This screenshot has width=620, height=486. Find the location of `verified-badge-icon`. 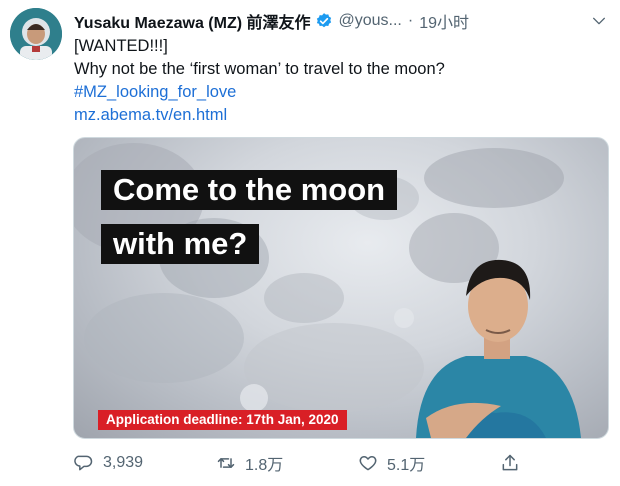

verified-badge-icon is located at coordinates (324, 21).